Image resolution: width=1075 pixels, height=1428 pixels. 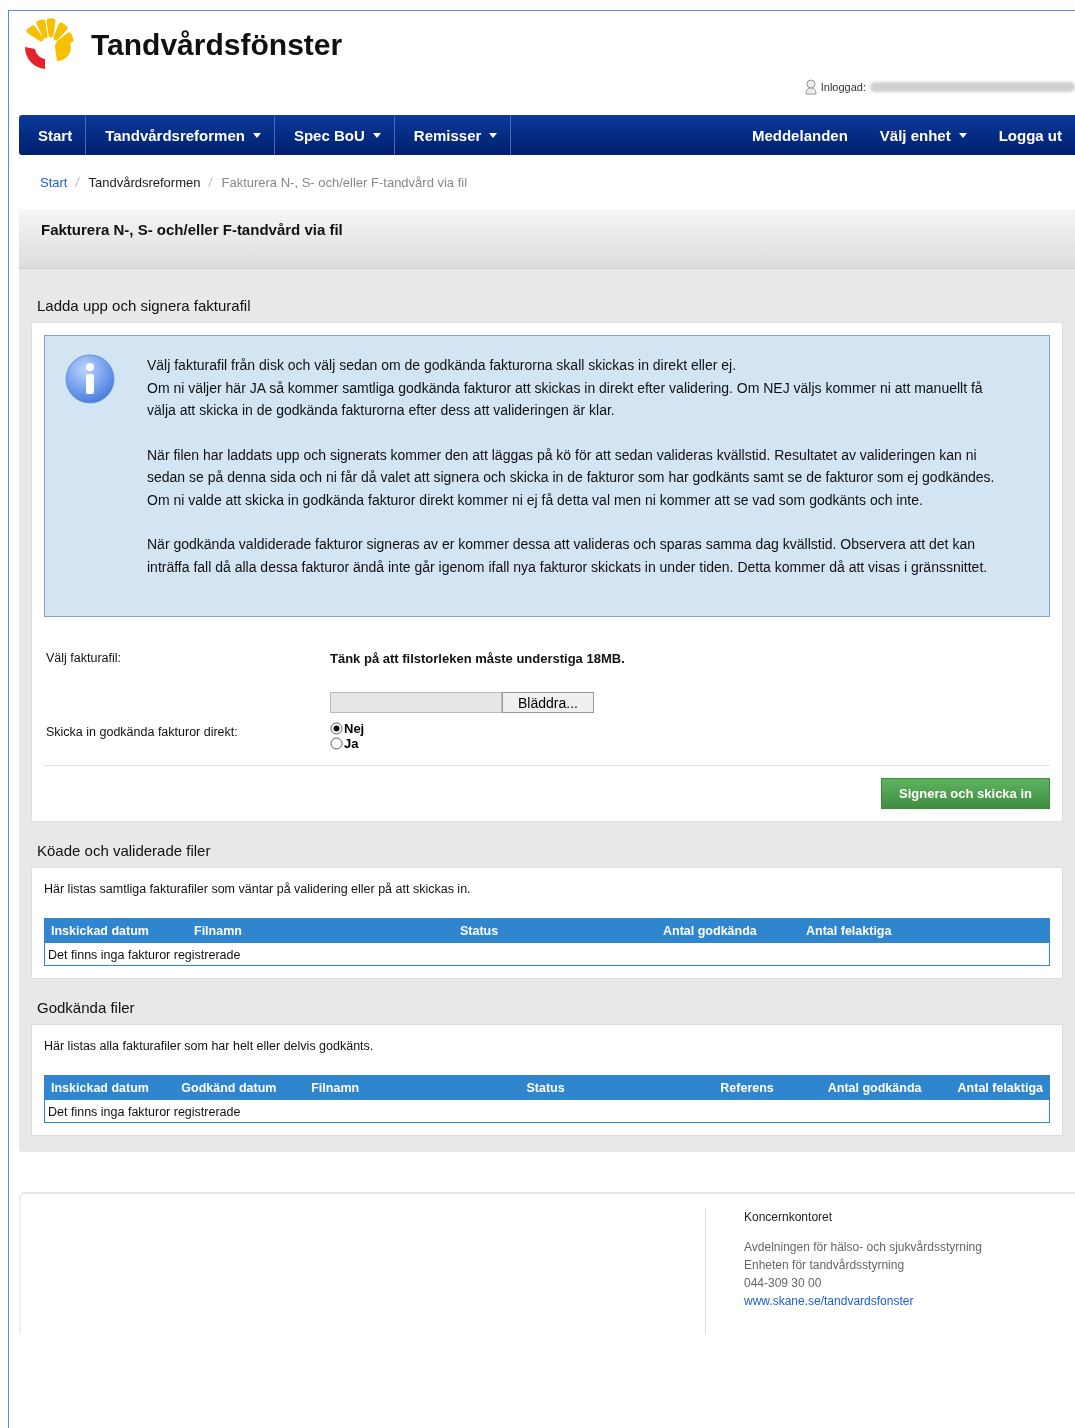 What do you see at coordinates (571, 477) in the screenshot?
I see `info-paragraph: När filen har laddats upp och signerats kommer den att läggas på kö för att sedan valideras kvällstid. Resultatet av valideringen kan ni sedan se på denna sida och ni får då valet att signera och skicka in de fakturor som har godkänts samt se de fakturor som ej godkändes. Om ni valde att skicka in godkända fakturor direkt kommer ni ej få detta val men ni kommer att se vad som godkänts och inte.` at bounding box center [571, 477].